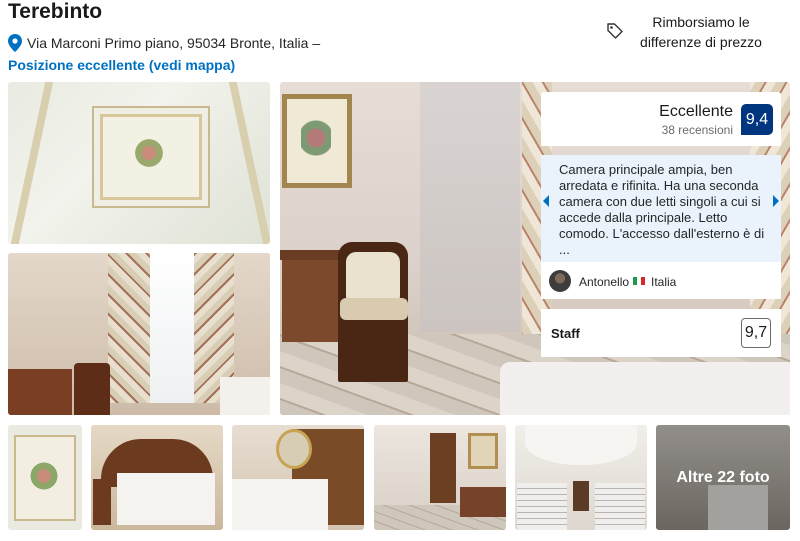 This screenshot has height=541, width=800. What do you see at coordinates (757, 119) in the screenshot?
I see `rating-score-badge: 9,4` at bounding box center [757, 119].